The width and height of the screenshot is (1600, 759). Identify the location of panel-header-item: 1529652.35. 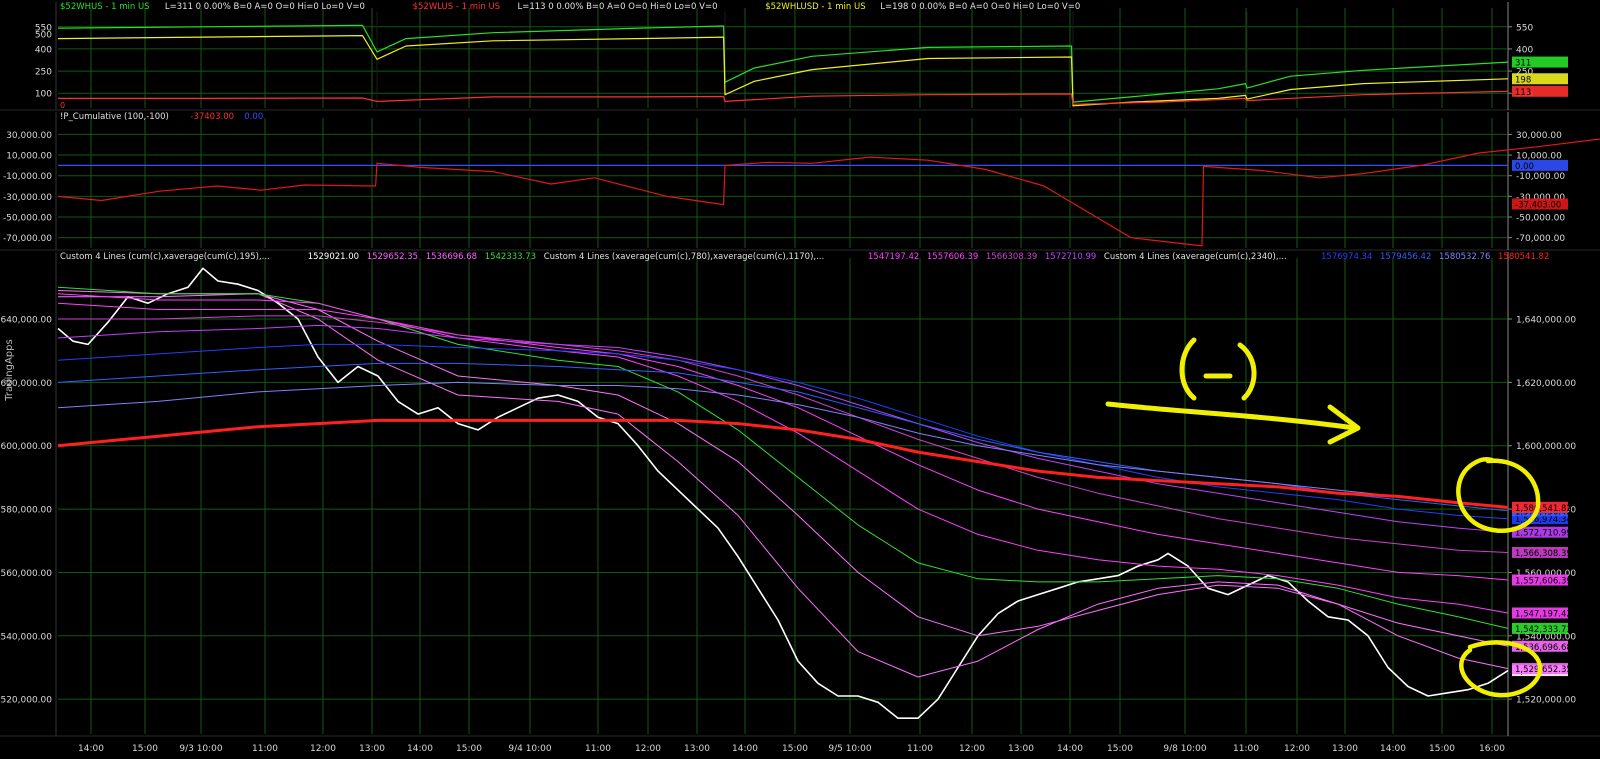
(392, 257).